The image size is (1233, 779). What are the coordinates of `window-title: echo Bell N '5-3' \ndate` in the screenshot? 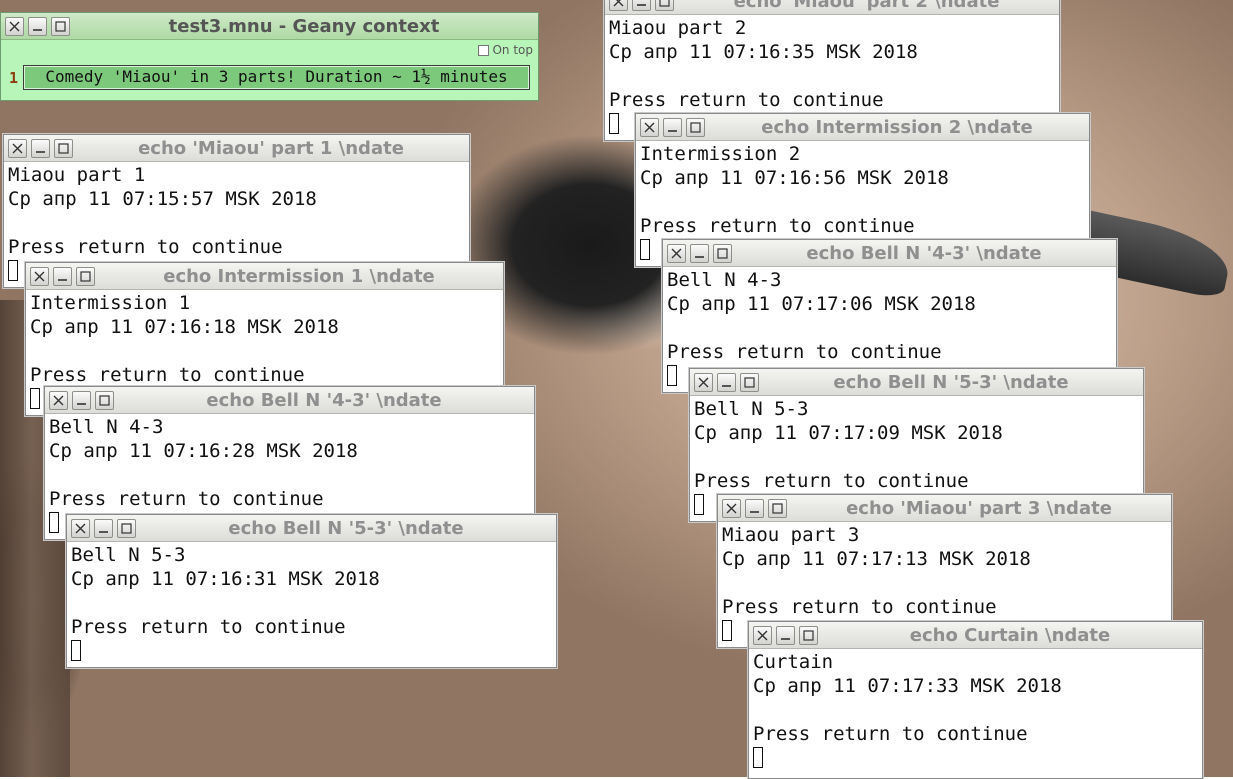 It's located at (951, 382).